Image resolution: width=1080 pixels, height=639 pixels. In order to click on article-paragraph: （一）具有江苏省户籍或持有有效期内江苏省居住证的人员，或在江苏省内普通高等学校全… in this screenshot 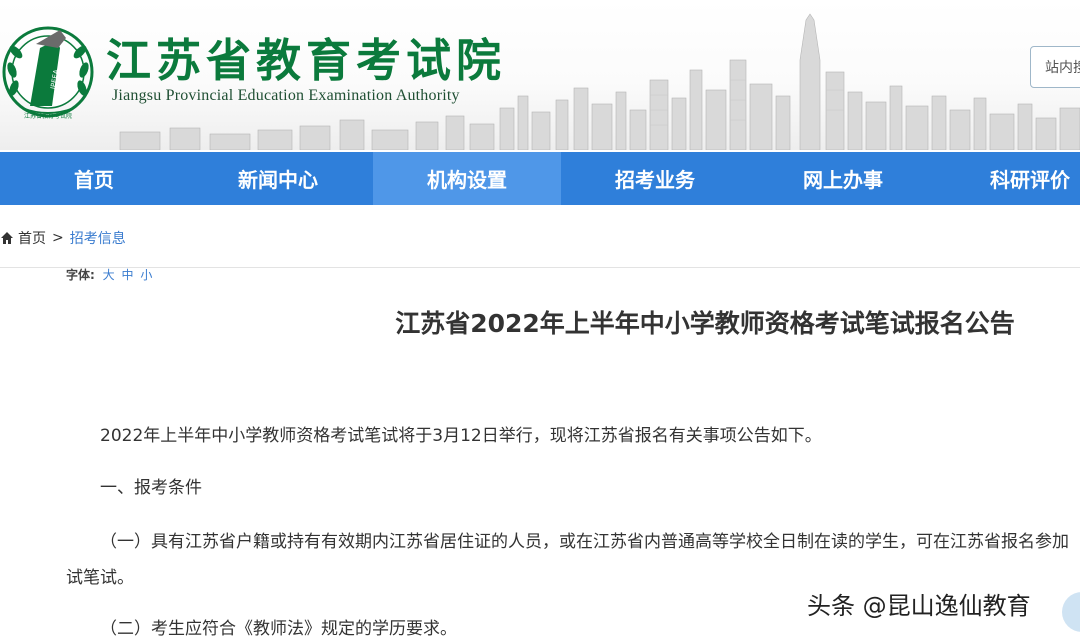, I will do `click(584, 542)`.